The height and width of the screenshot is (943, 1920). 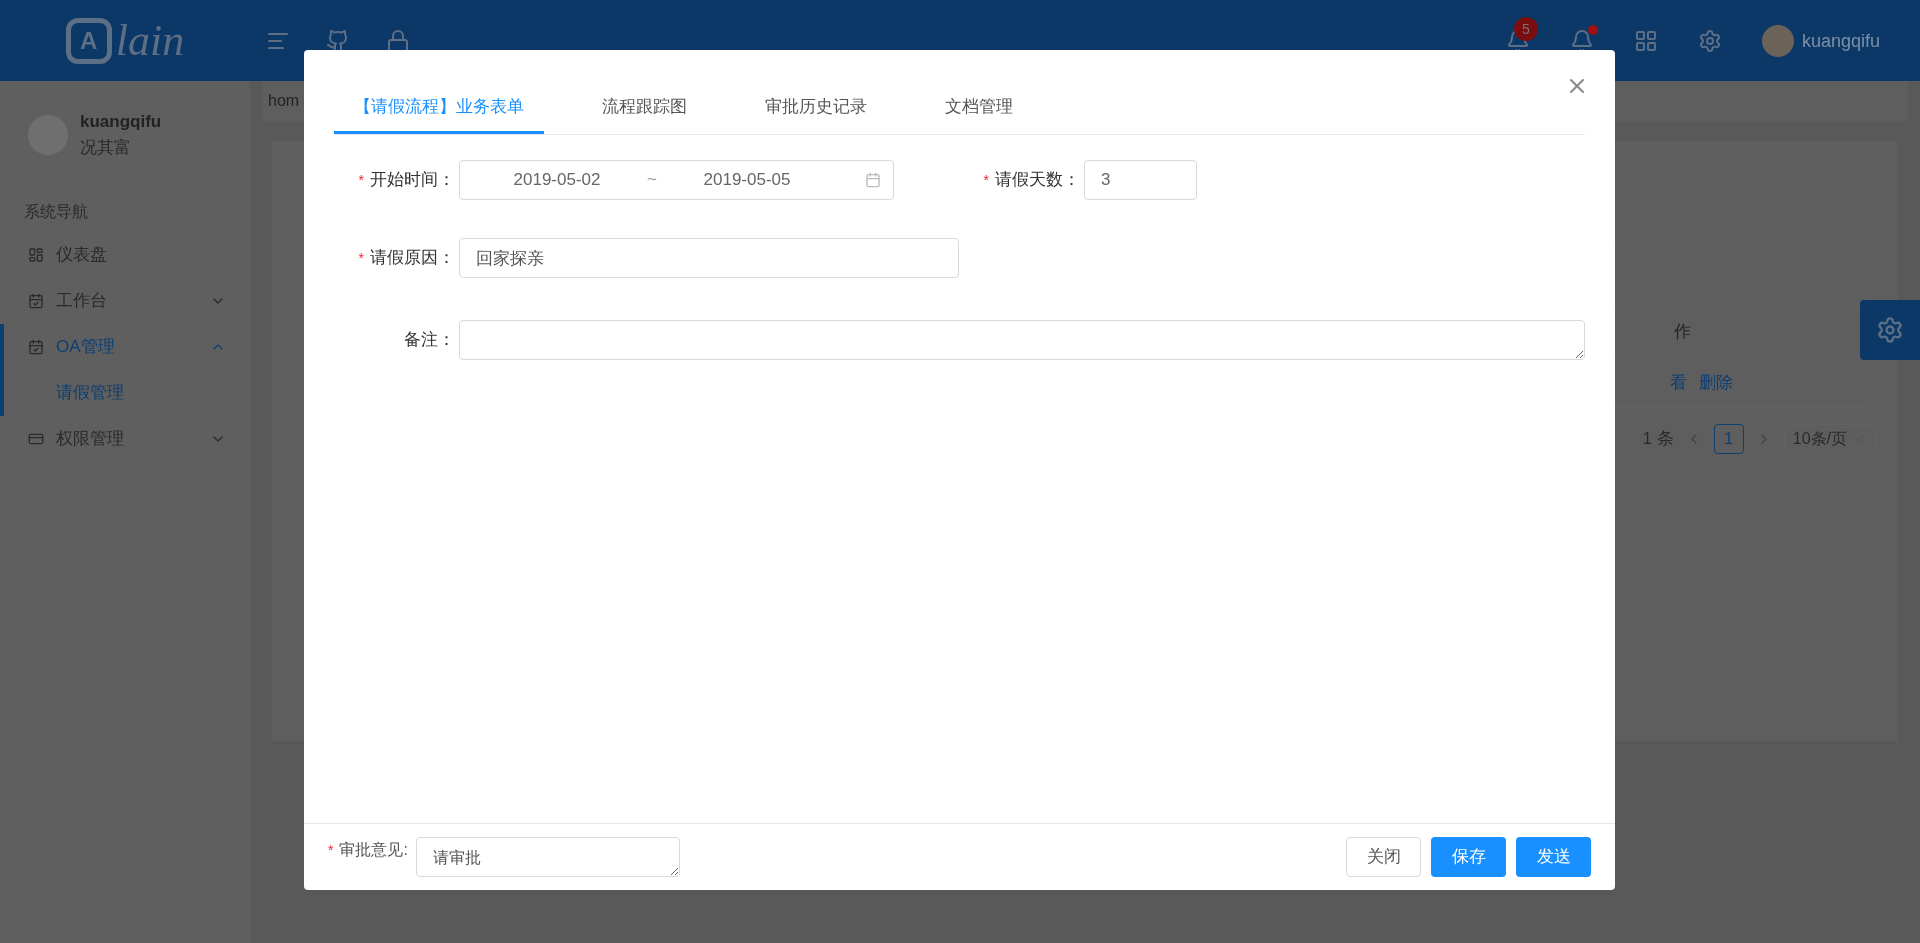 I want to click on footer-button: 保存, so click(x=1468, y=857).